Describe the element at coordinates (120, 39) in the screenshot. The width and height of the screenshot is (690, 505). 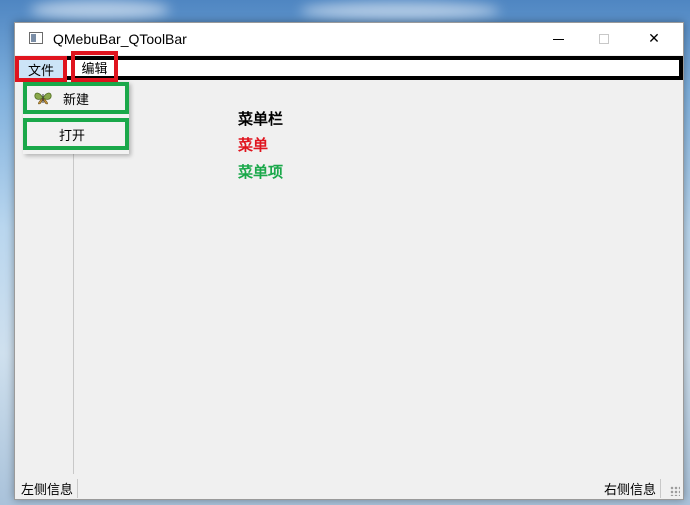
I see `window-title: QMebuBar_QToolBar` at that location.